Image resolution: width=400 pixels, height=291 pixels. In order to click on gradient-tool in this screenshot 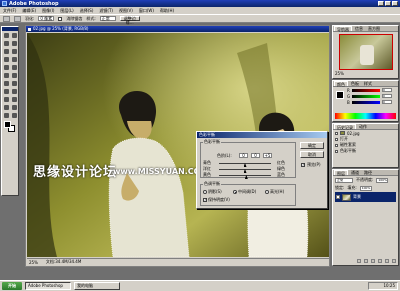, I will do `click(14, 75)`.